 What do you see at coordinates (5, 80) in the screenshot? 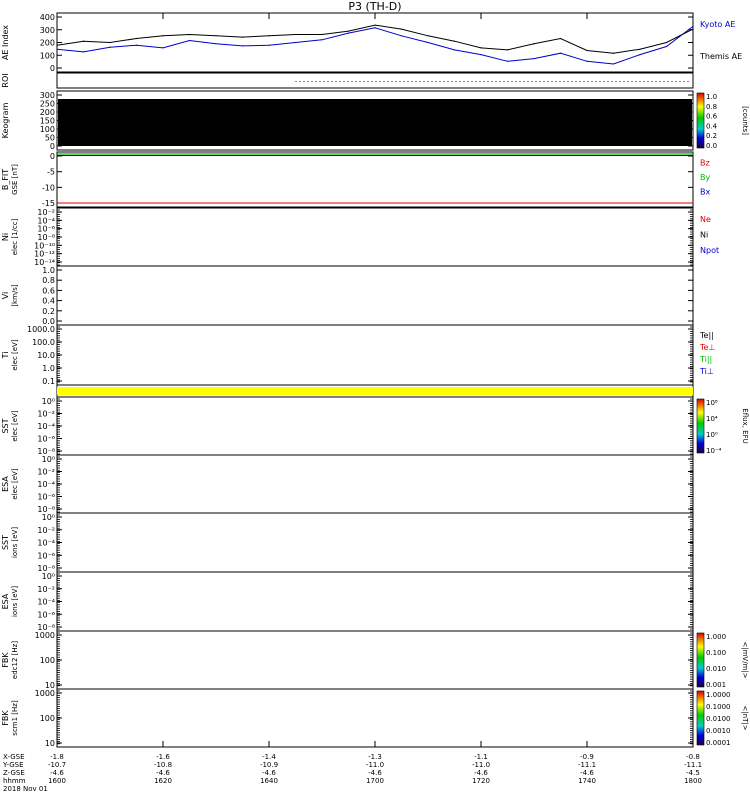
I see `panel-label: ROI` at bounding box center [5, 80].